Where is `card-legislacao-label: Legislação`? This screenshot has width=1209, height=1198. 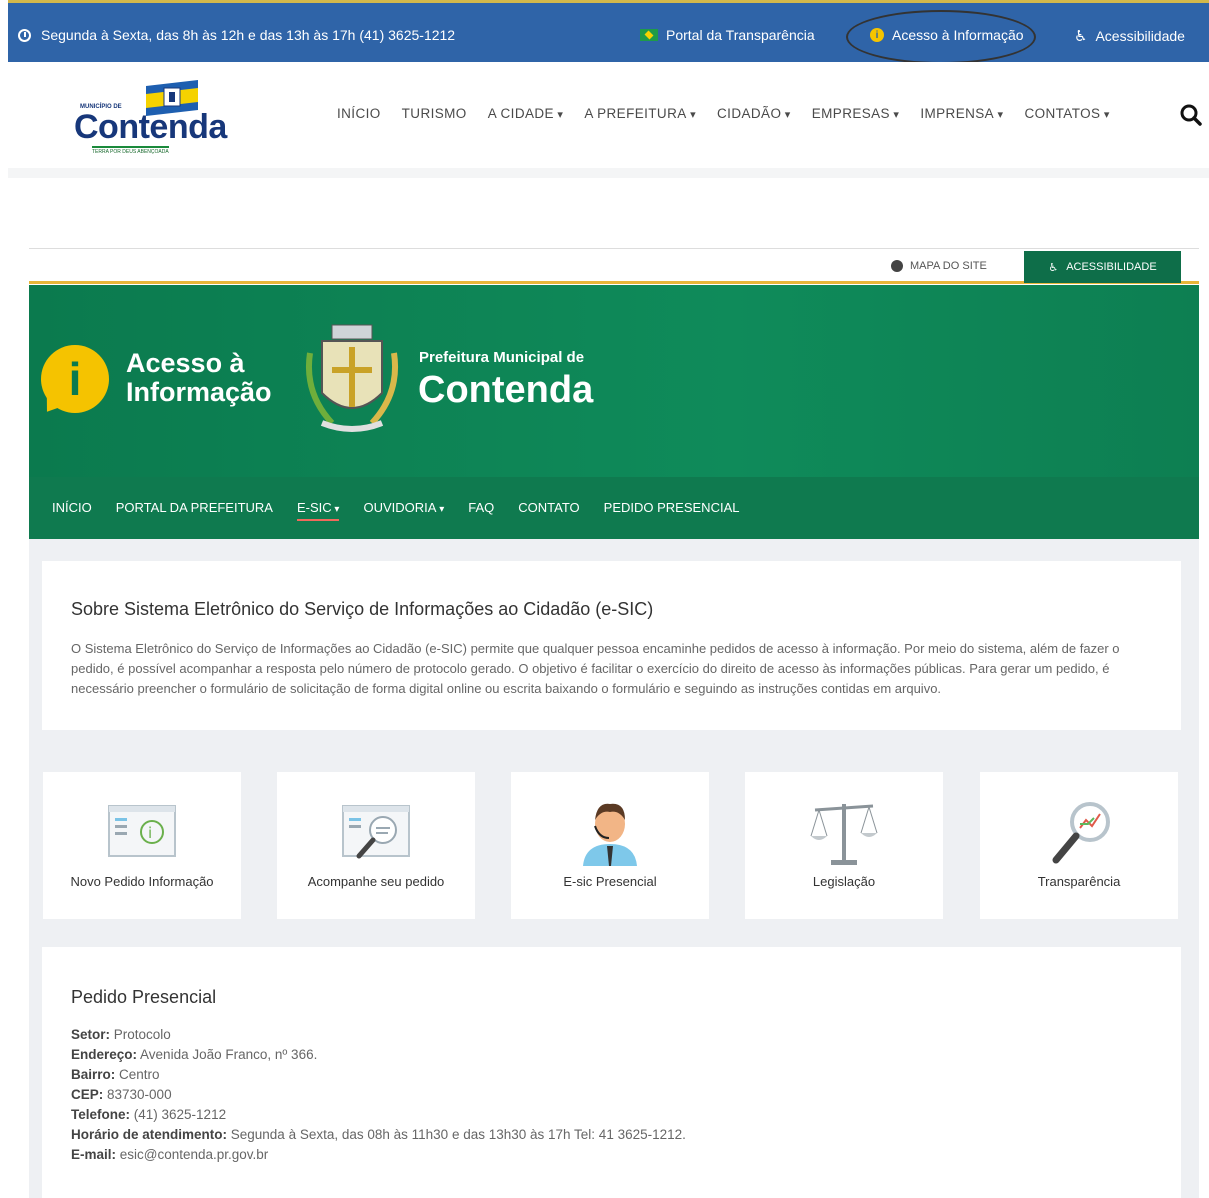
card-legislacao-label: Legislação is located at coordinates (844, 881).